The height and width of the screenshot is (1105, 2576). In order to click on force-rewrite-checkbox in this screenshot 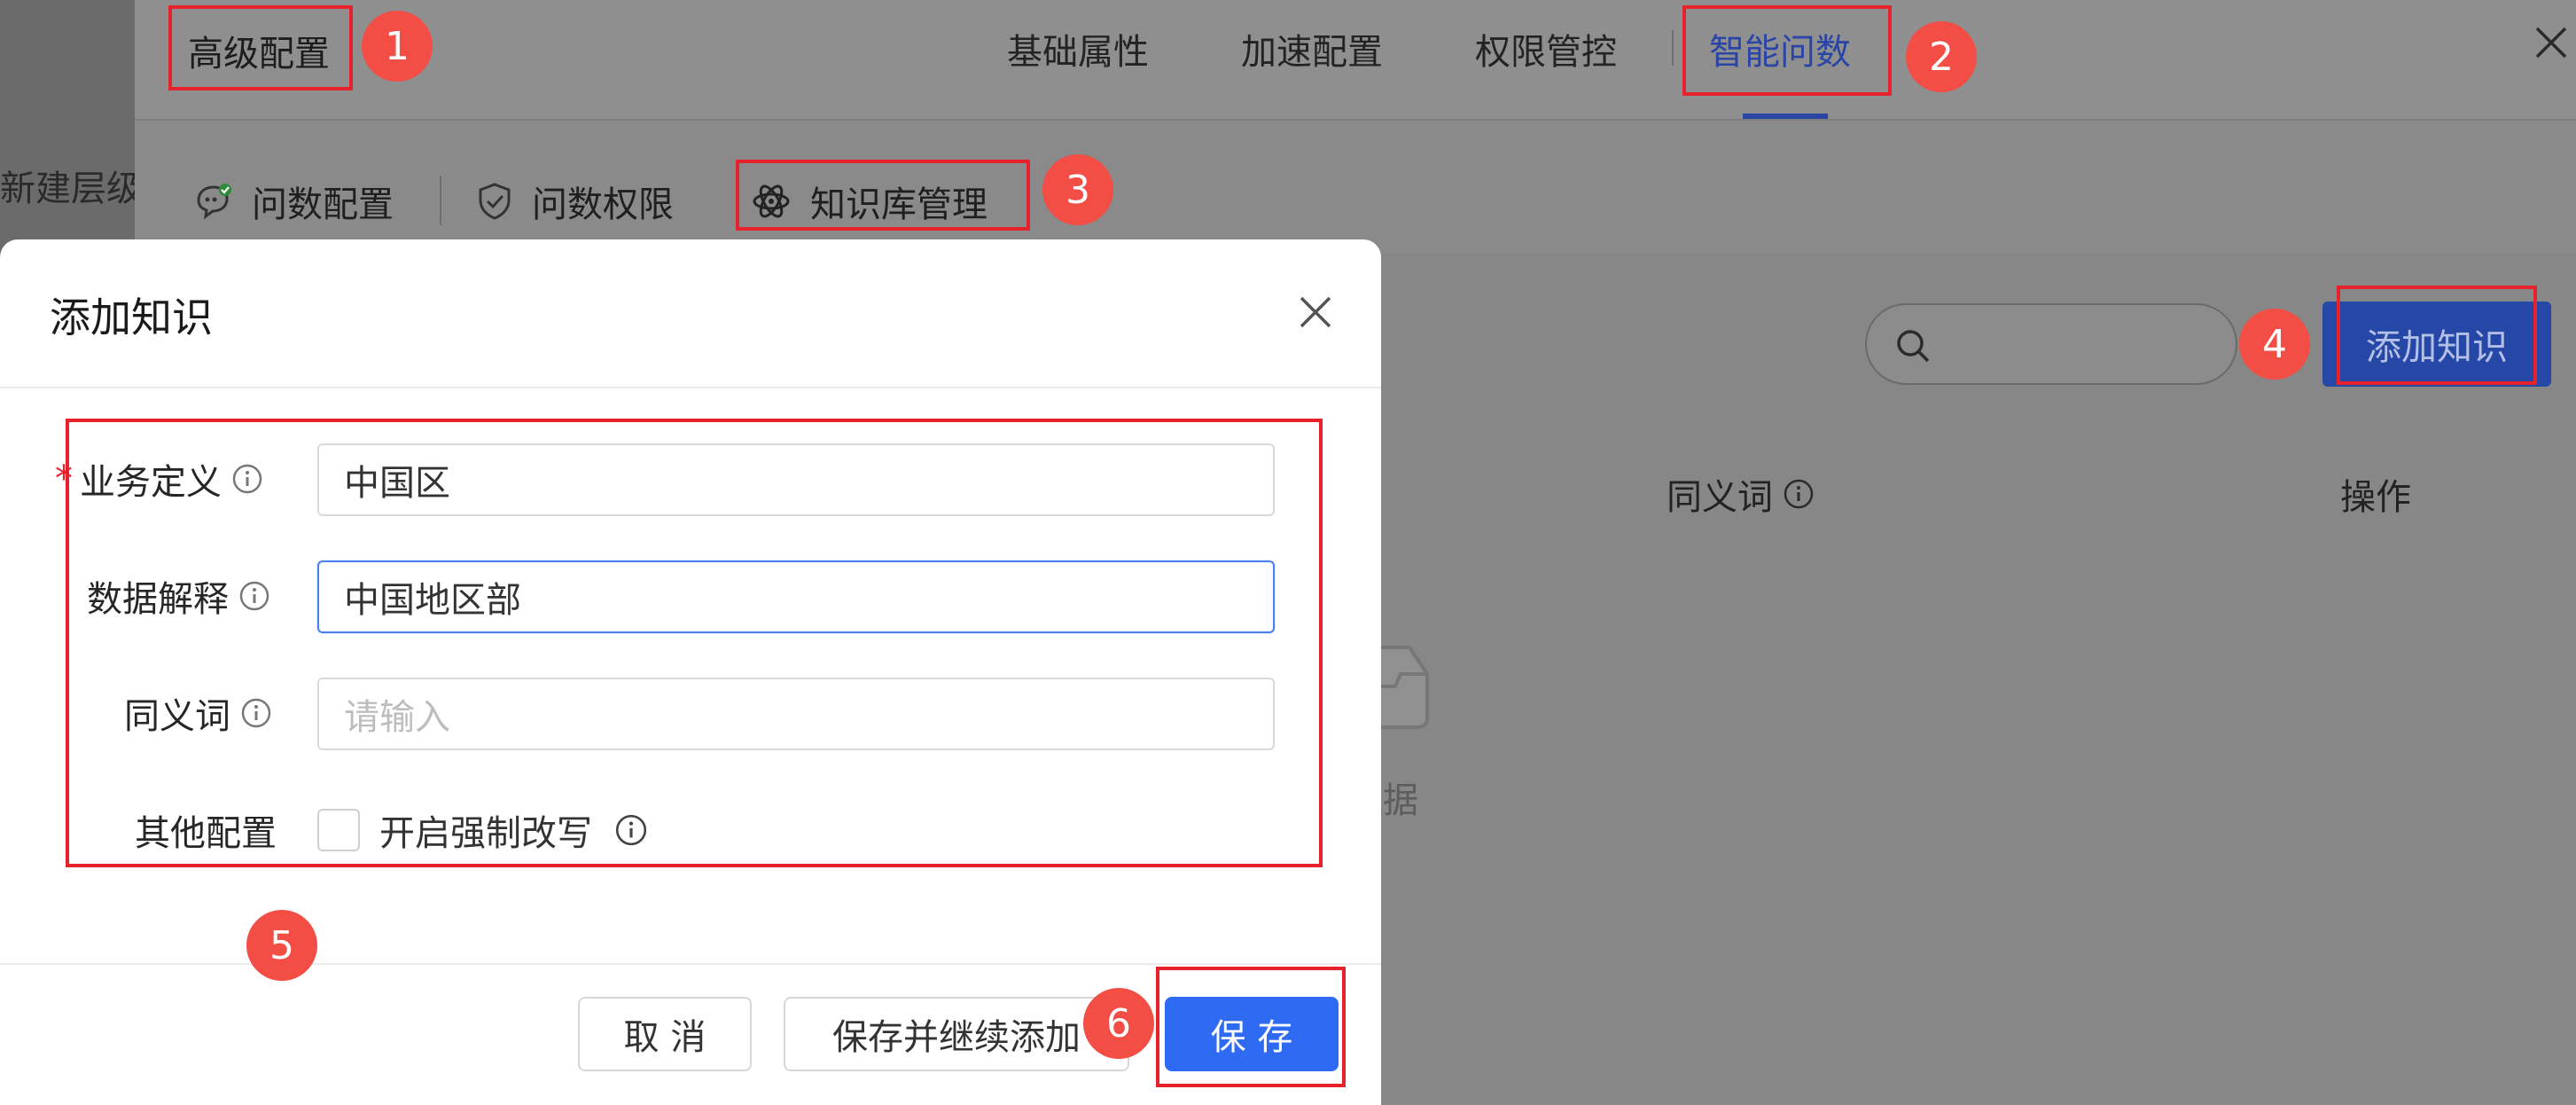, I will do `click(338, 830)`.